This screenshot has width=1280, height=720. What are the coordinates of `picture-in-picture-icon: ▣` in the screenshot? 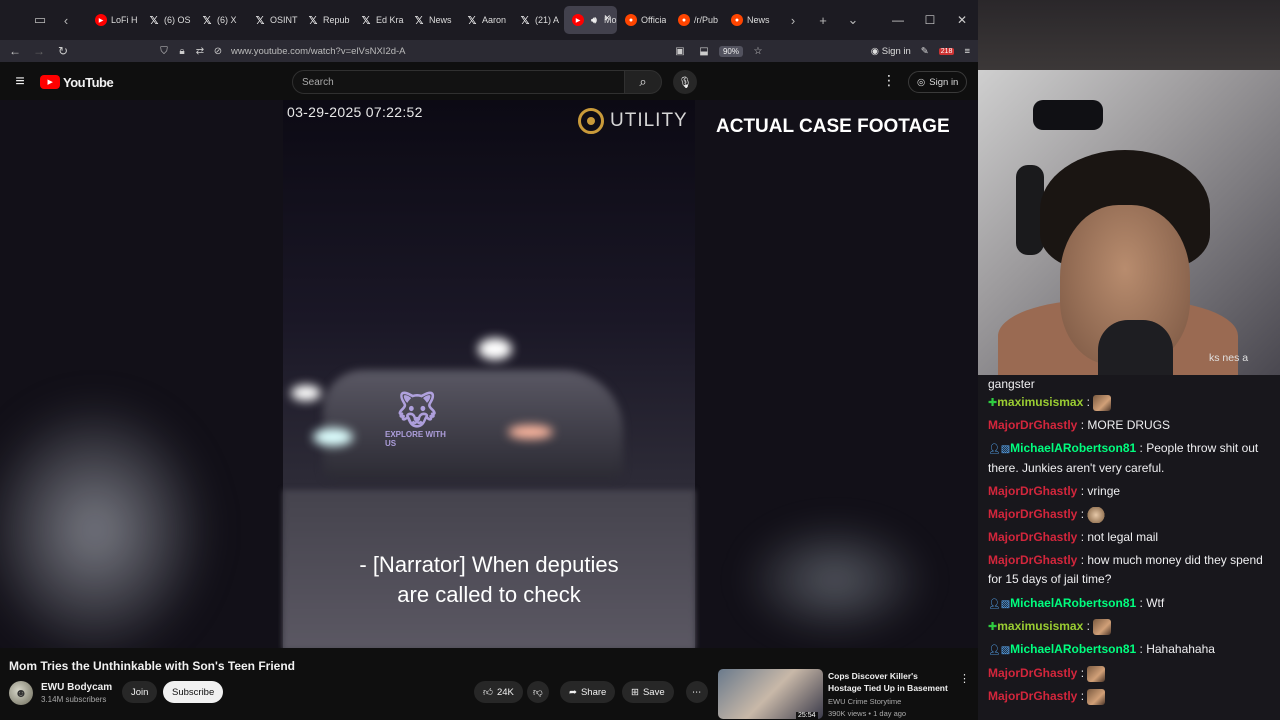 It's located at (680, 51).